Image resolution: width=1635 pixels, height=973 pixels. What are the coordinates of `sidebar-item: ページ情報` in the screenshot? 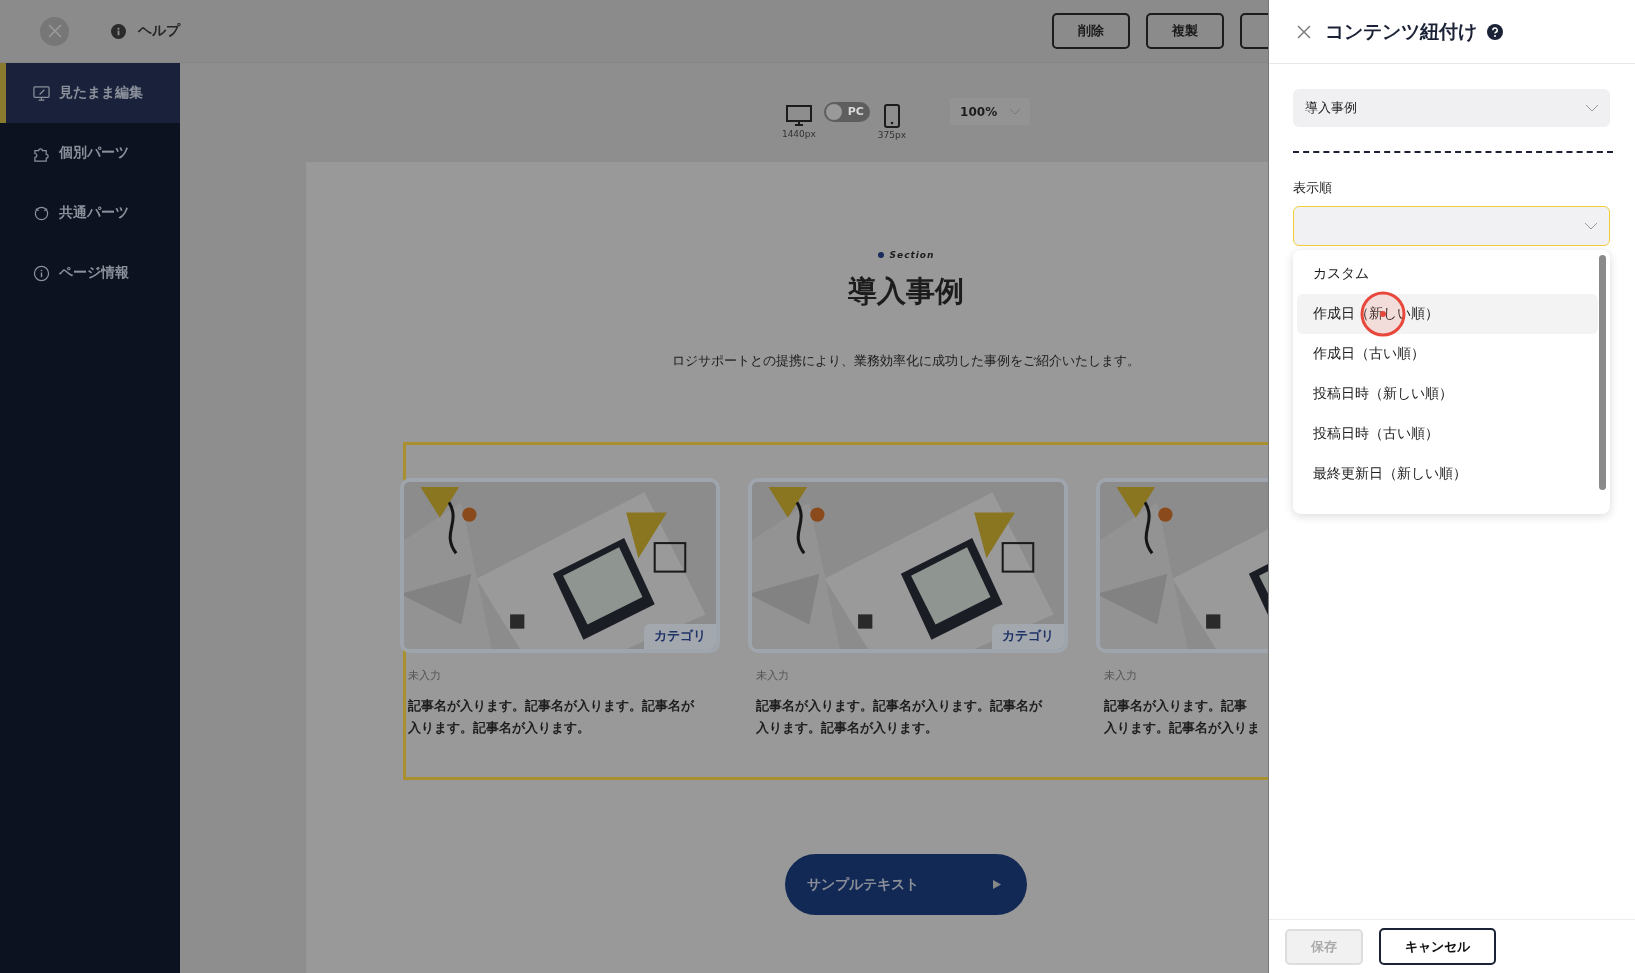 It's located at (90, 273).